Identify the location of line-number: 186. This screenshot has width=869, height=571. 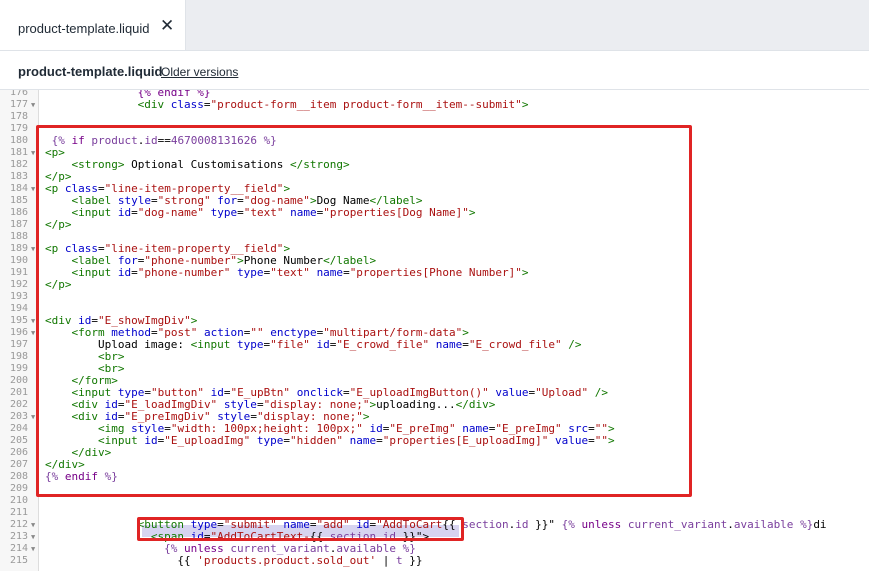
(18, 212).